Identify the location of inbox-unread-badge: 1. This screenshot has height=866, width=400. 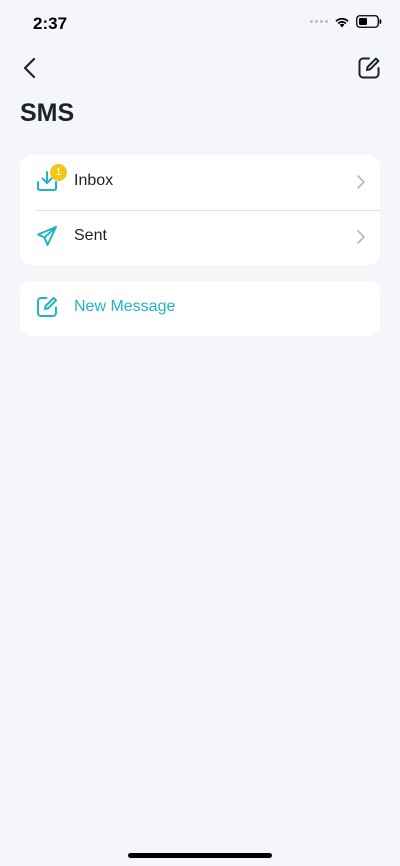
(58, 172).